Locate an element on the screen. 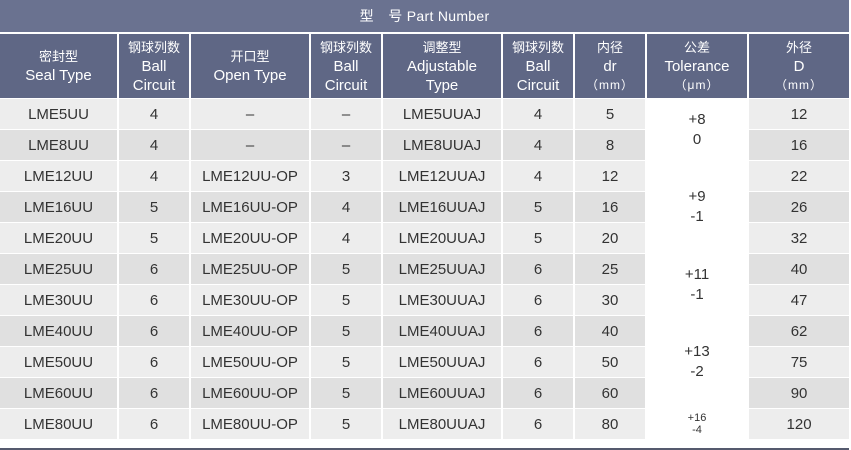 The image size is (851, 450). inner-diameter-cell: 80 is located at coordinates (609, 423).